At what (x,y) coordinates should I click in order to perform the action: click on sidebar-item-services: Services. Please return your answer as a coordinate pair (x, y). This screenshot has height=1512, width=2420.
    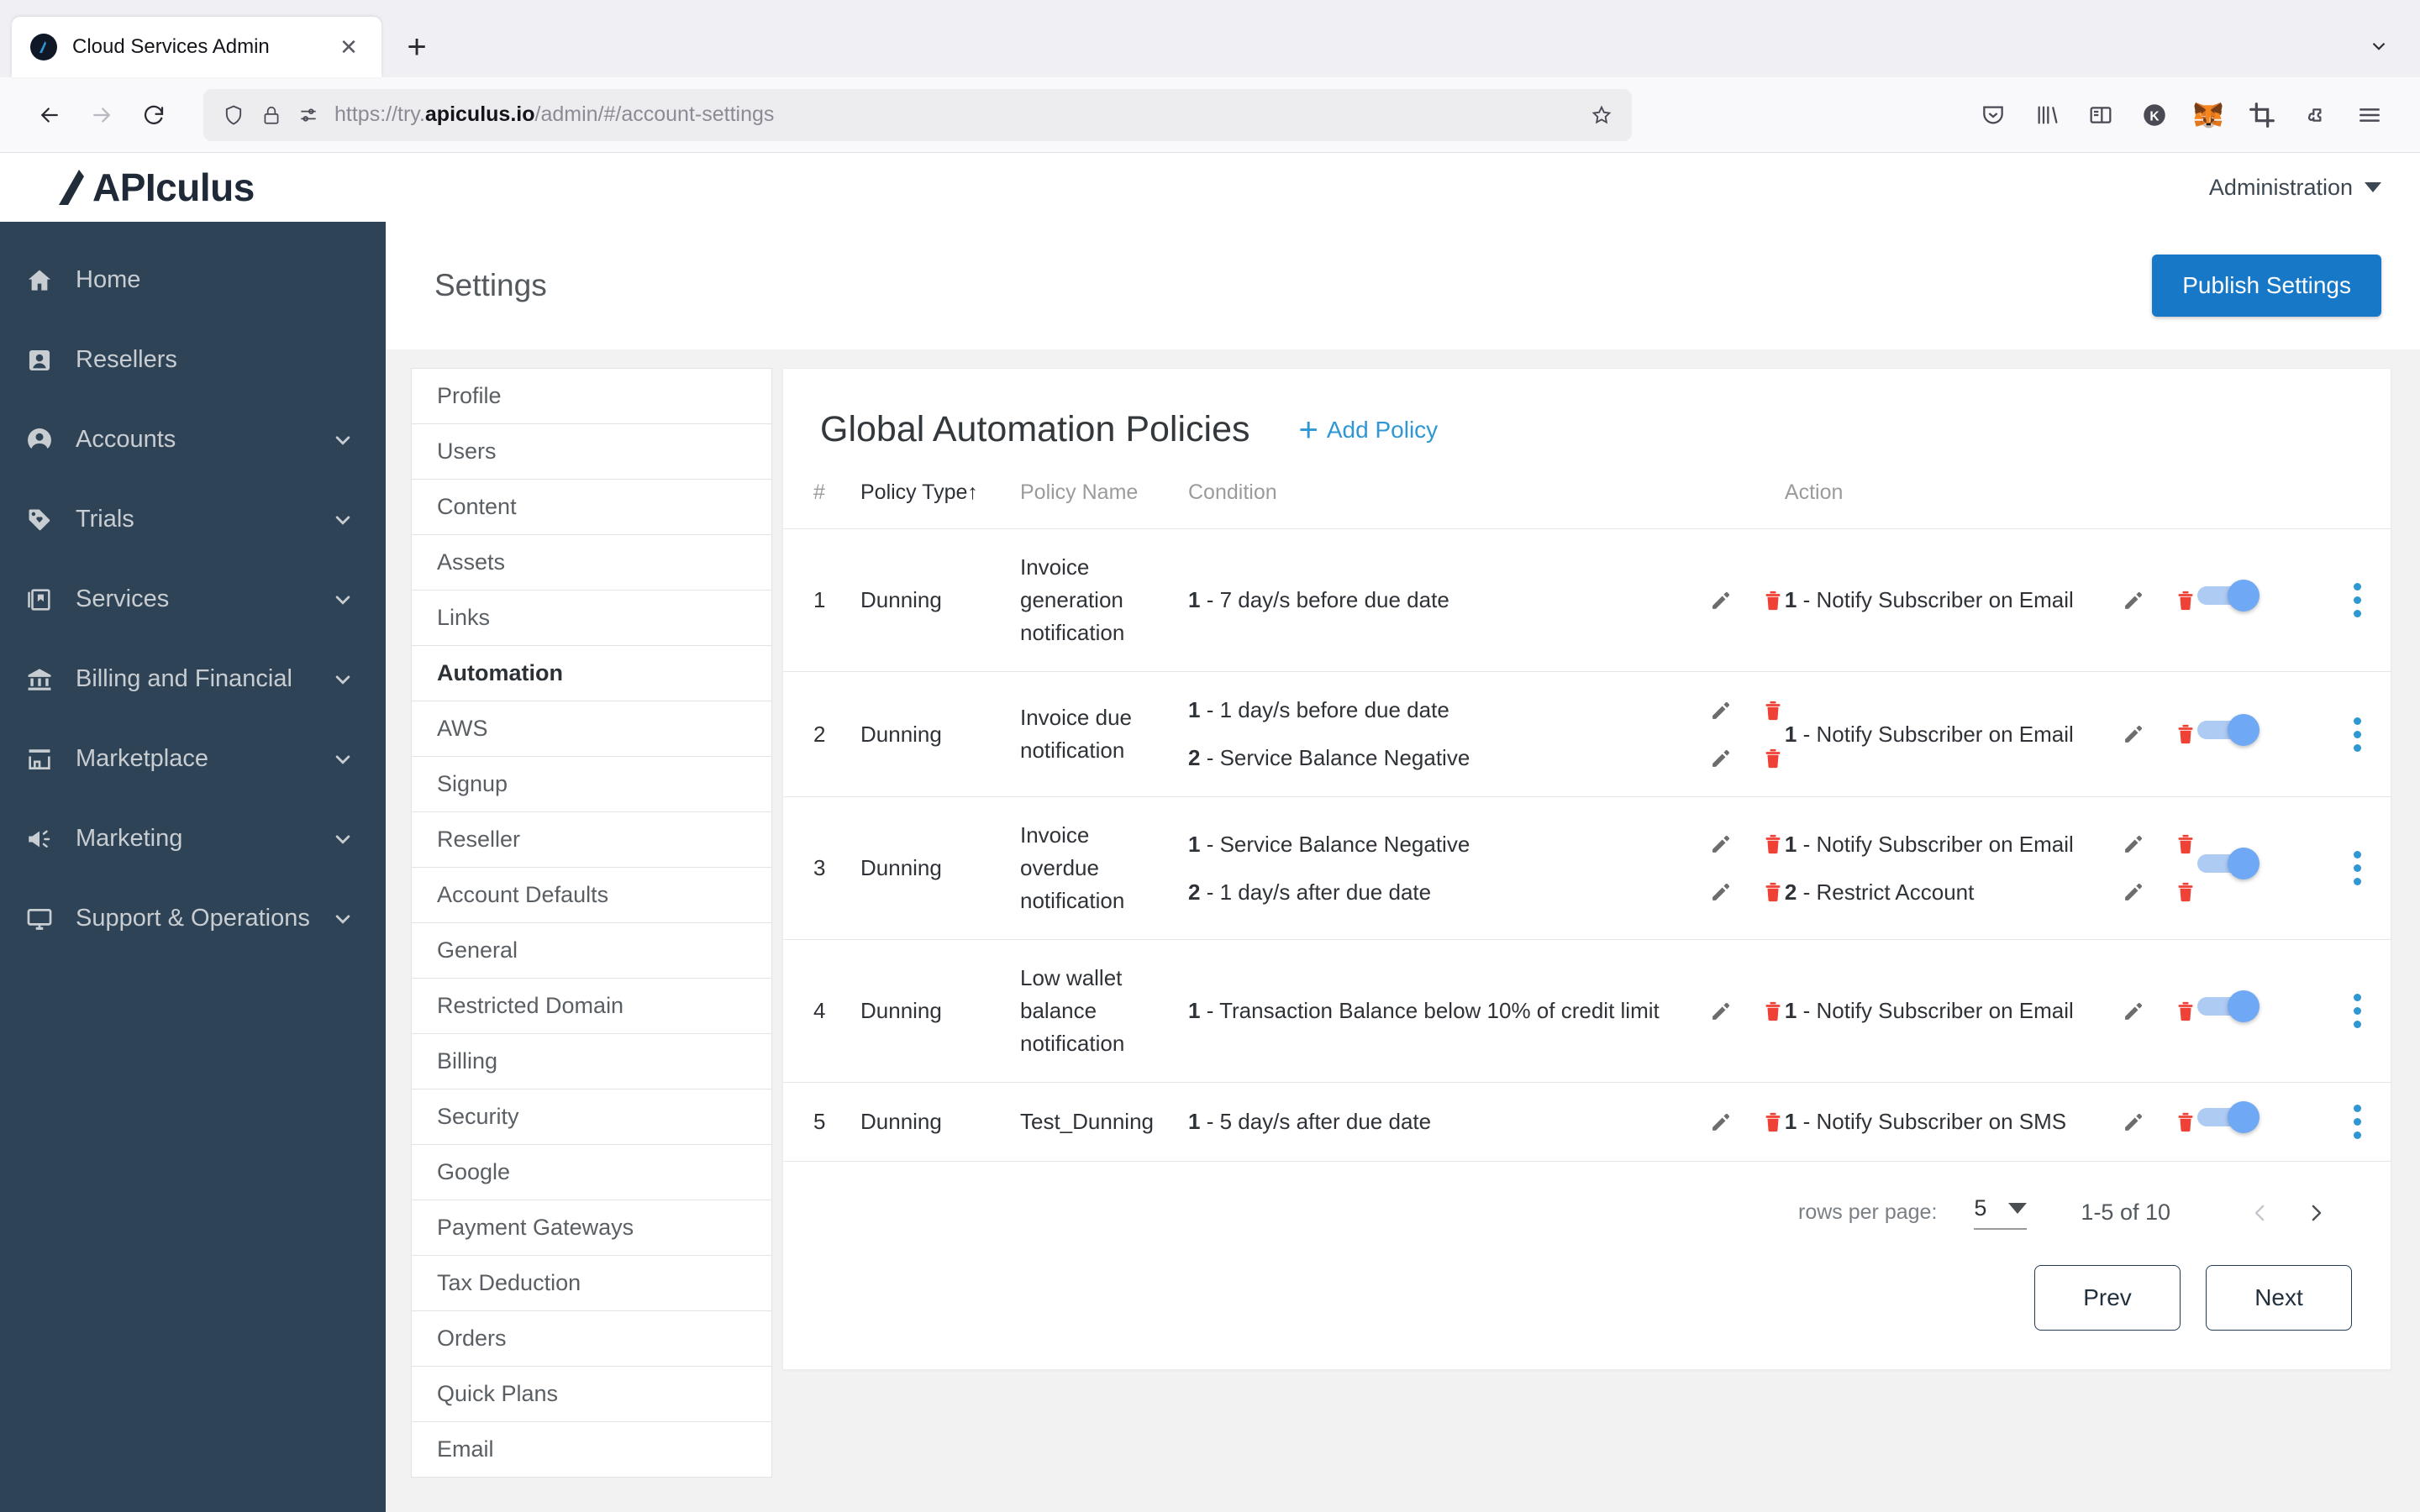
    Looking at the image, I should click on (193, 599).